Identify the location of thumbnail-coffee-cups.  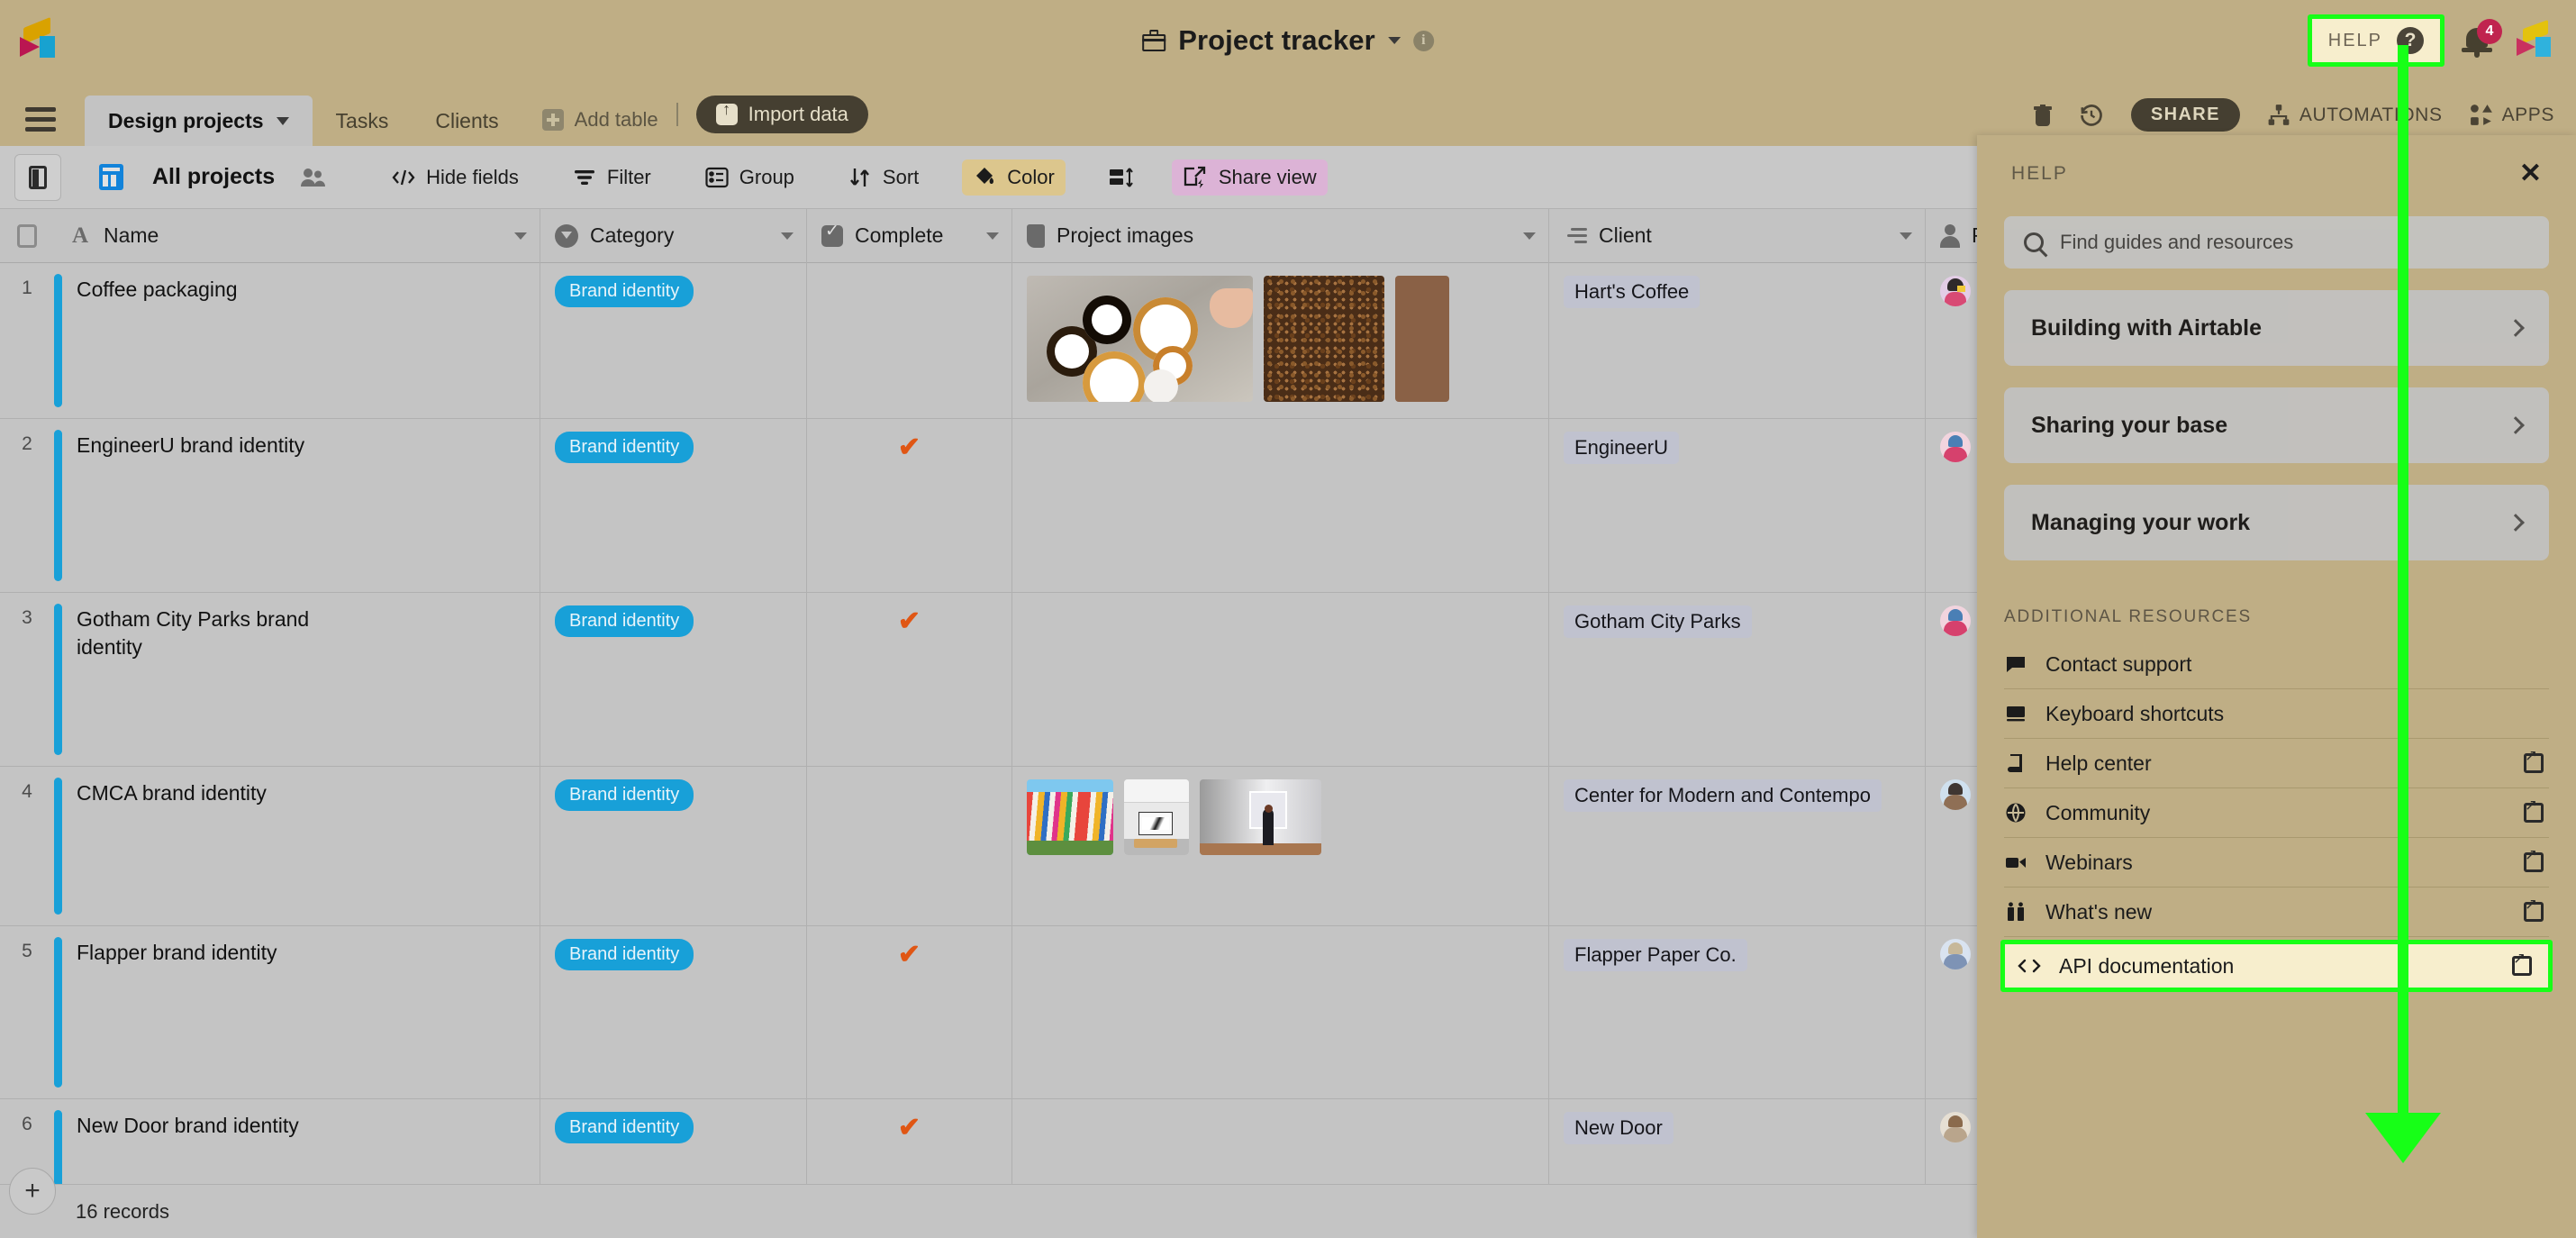
(1140, 339).